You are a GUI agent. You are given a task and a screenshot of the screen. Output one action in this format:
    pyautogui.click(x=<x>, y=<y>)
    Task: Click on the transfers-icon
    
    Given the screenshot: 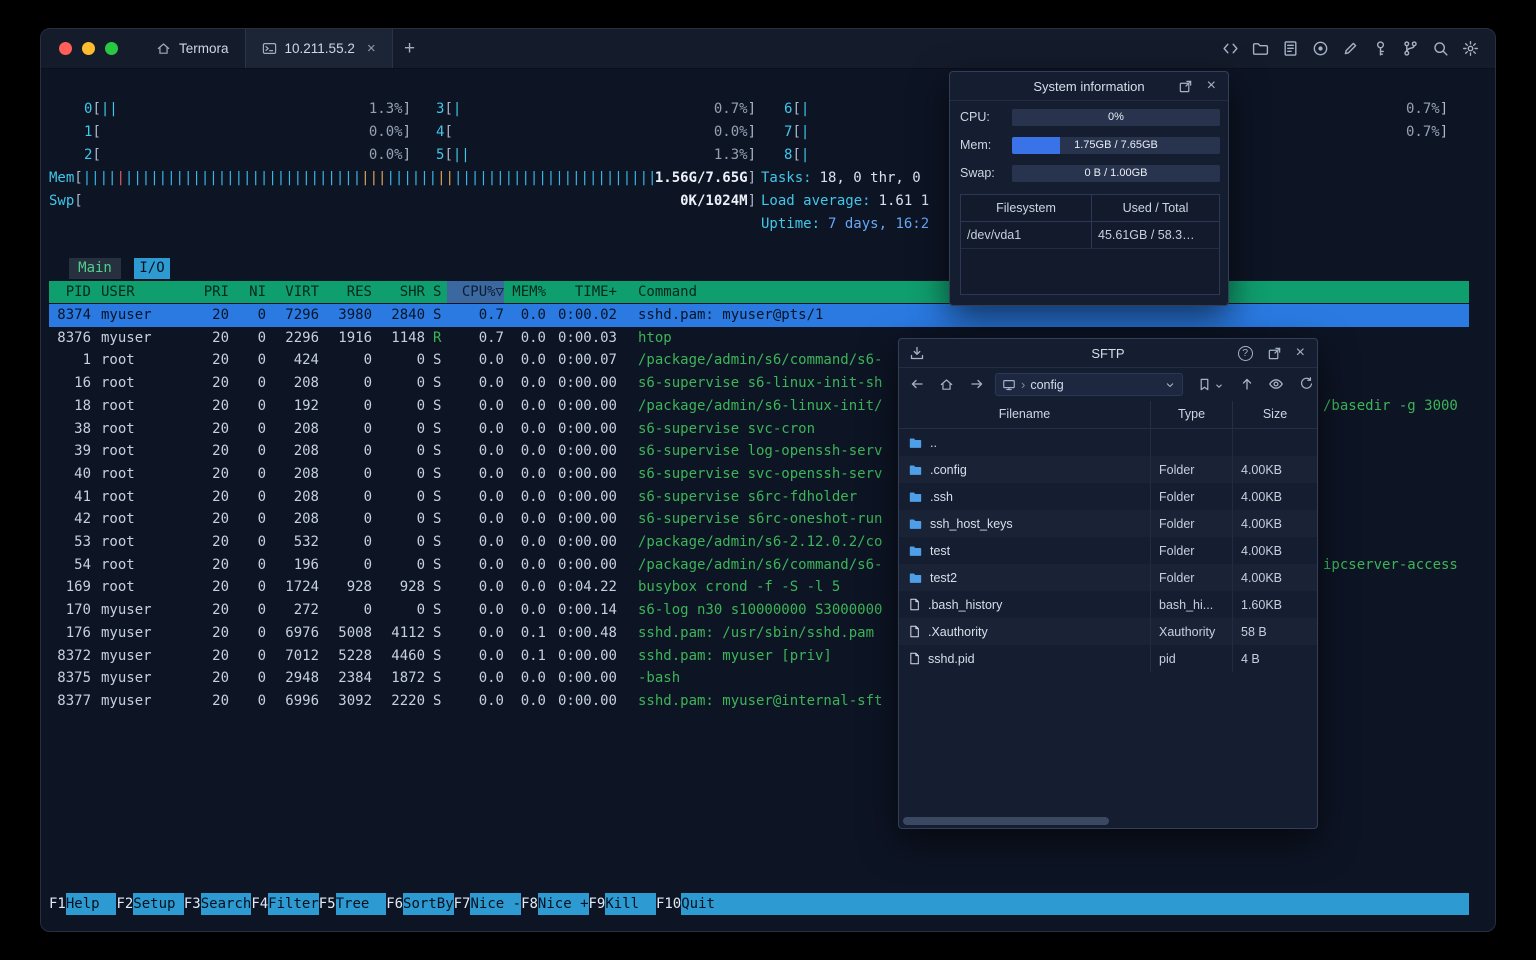 What is the action you would take?
    pyautogui.click(x=917, y=353)
    